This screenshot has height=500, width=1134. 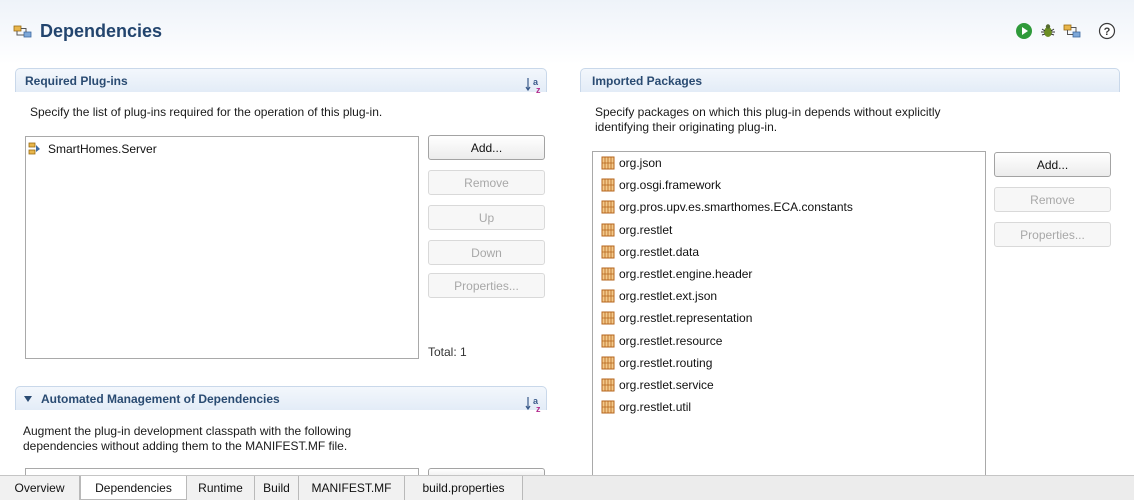 I want to click on dependencies-icon, so click(x=22, y=31).